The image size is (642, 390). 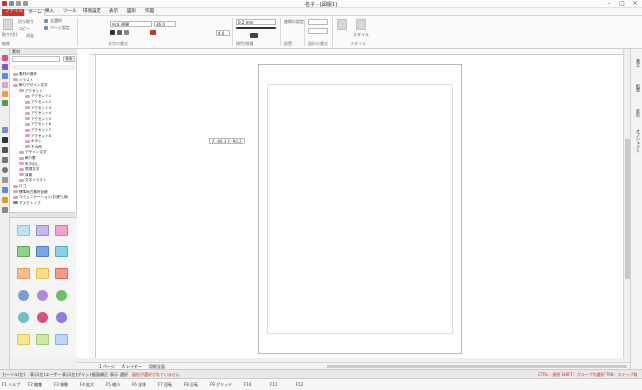 What do you see at coordinates (60, 28) in the screenshot?
I see `page-settings-button: ページ設定` at bounding box center [60, 28].